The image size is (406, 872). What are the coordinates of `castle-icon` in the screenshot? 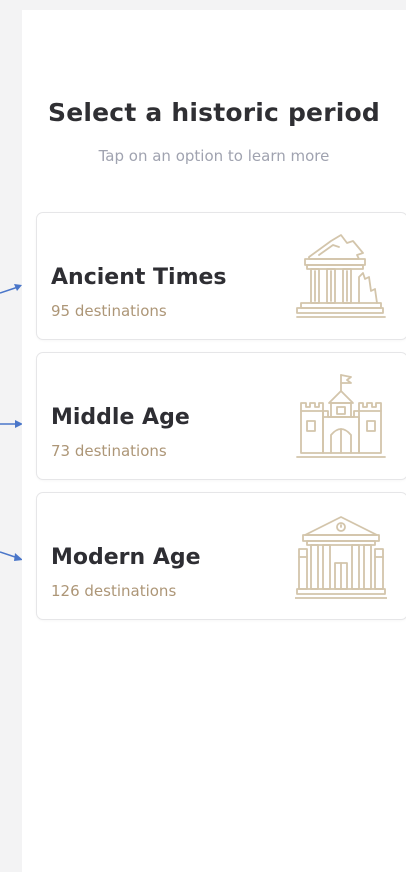 It's located at (341, 416).